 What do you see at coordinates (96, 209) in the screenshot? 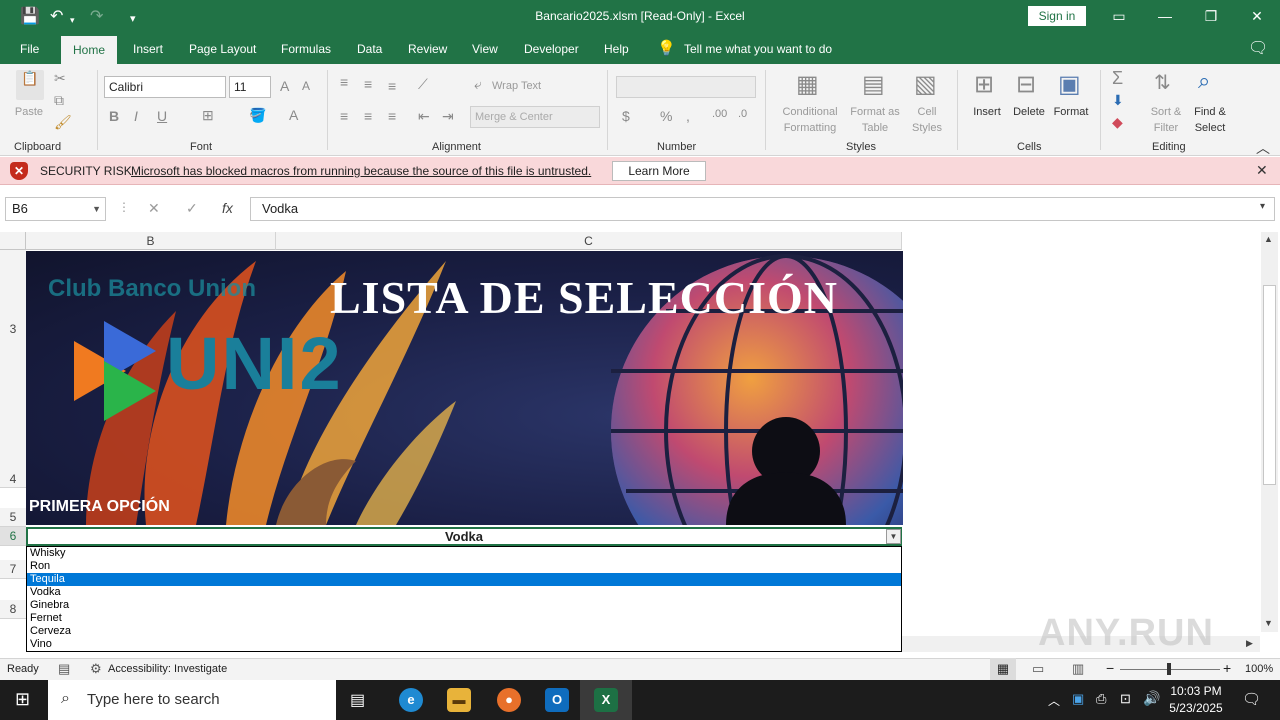
I see `chevron-down-icon: ▼` at bounding box center [96, 209].